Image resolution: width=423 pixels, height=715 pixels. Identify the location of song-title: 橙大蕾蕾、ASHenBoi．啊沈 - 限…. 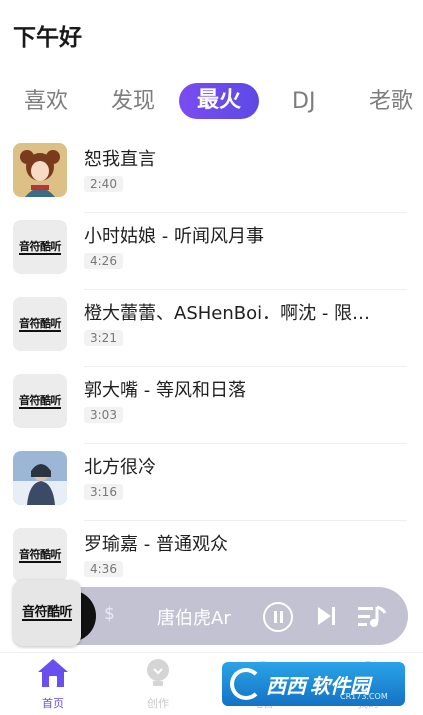
(227, 313).